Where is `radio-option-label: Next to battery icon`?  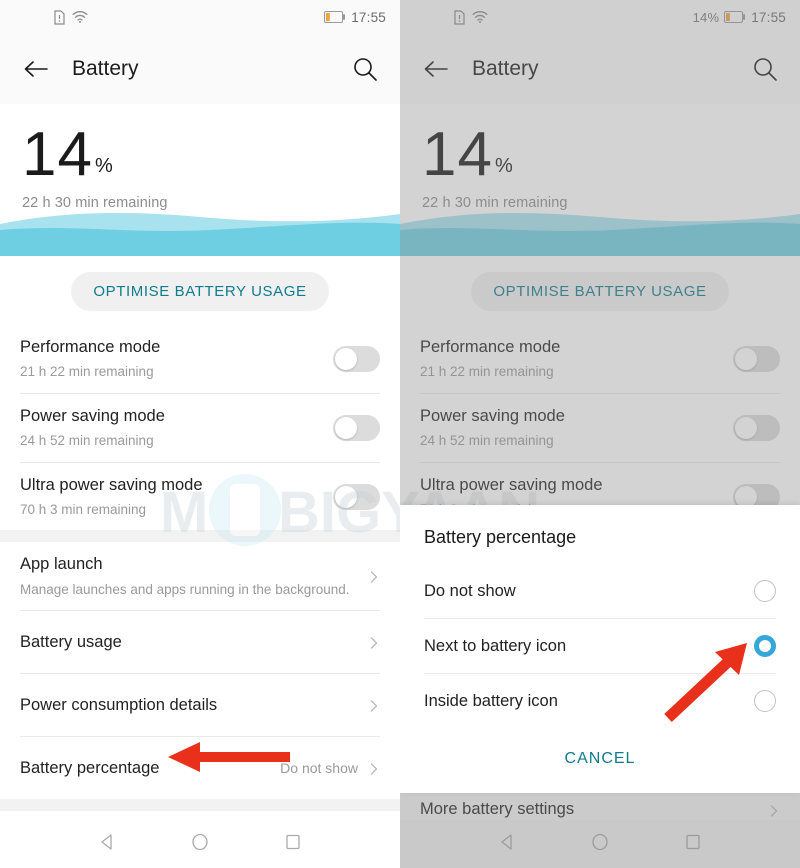 radio-option-label: Next to battery icon is located at coordinates (495, 645).